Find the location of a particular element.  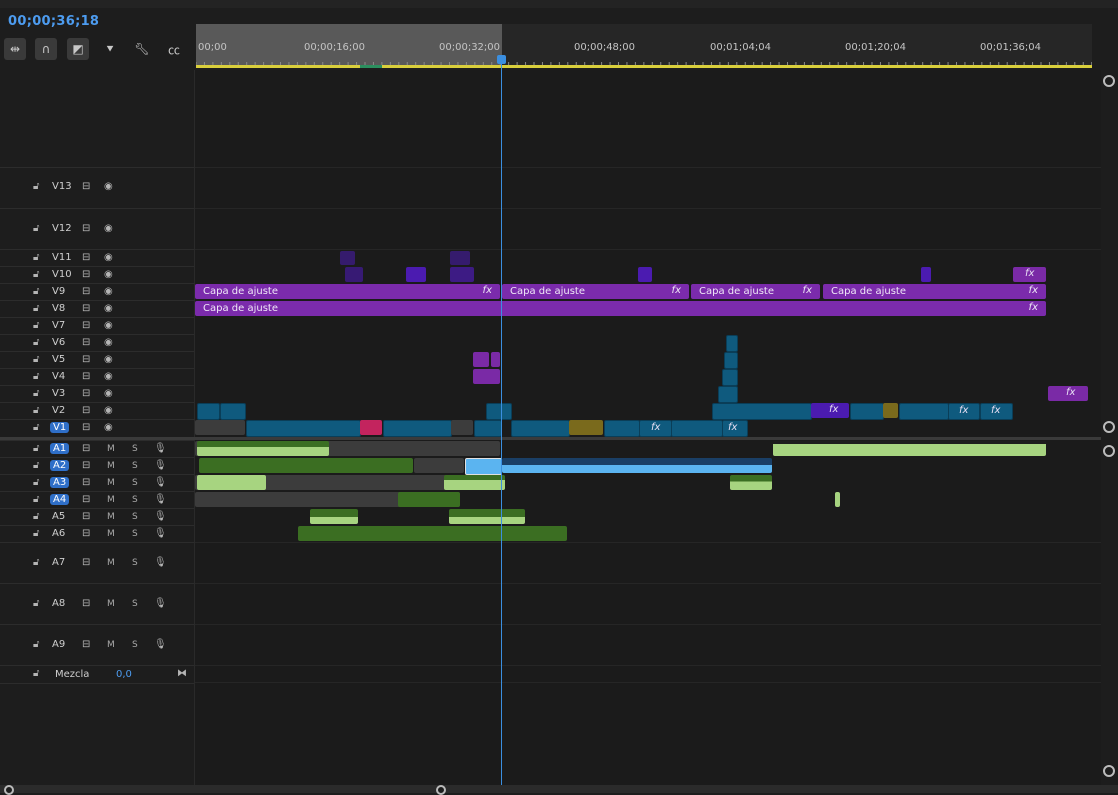

vertical-scrollbar is located at coordinates (1109, 427).